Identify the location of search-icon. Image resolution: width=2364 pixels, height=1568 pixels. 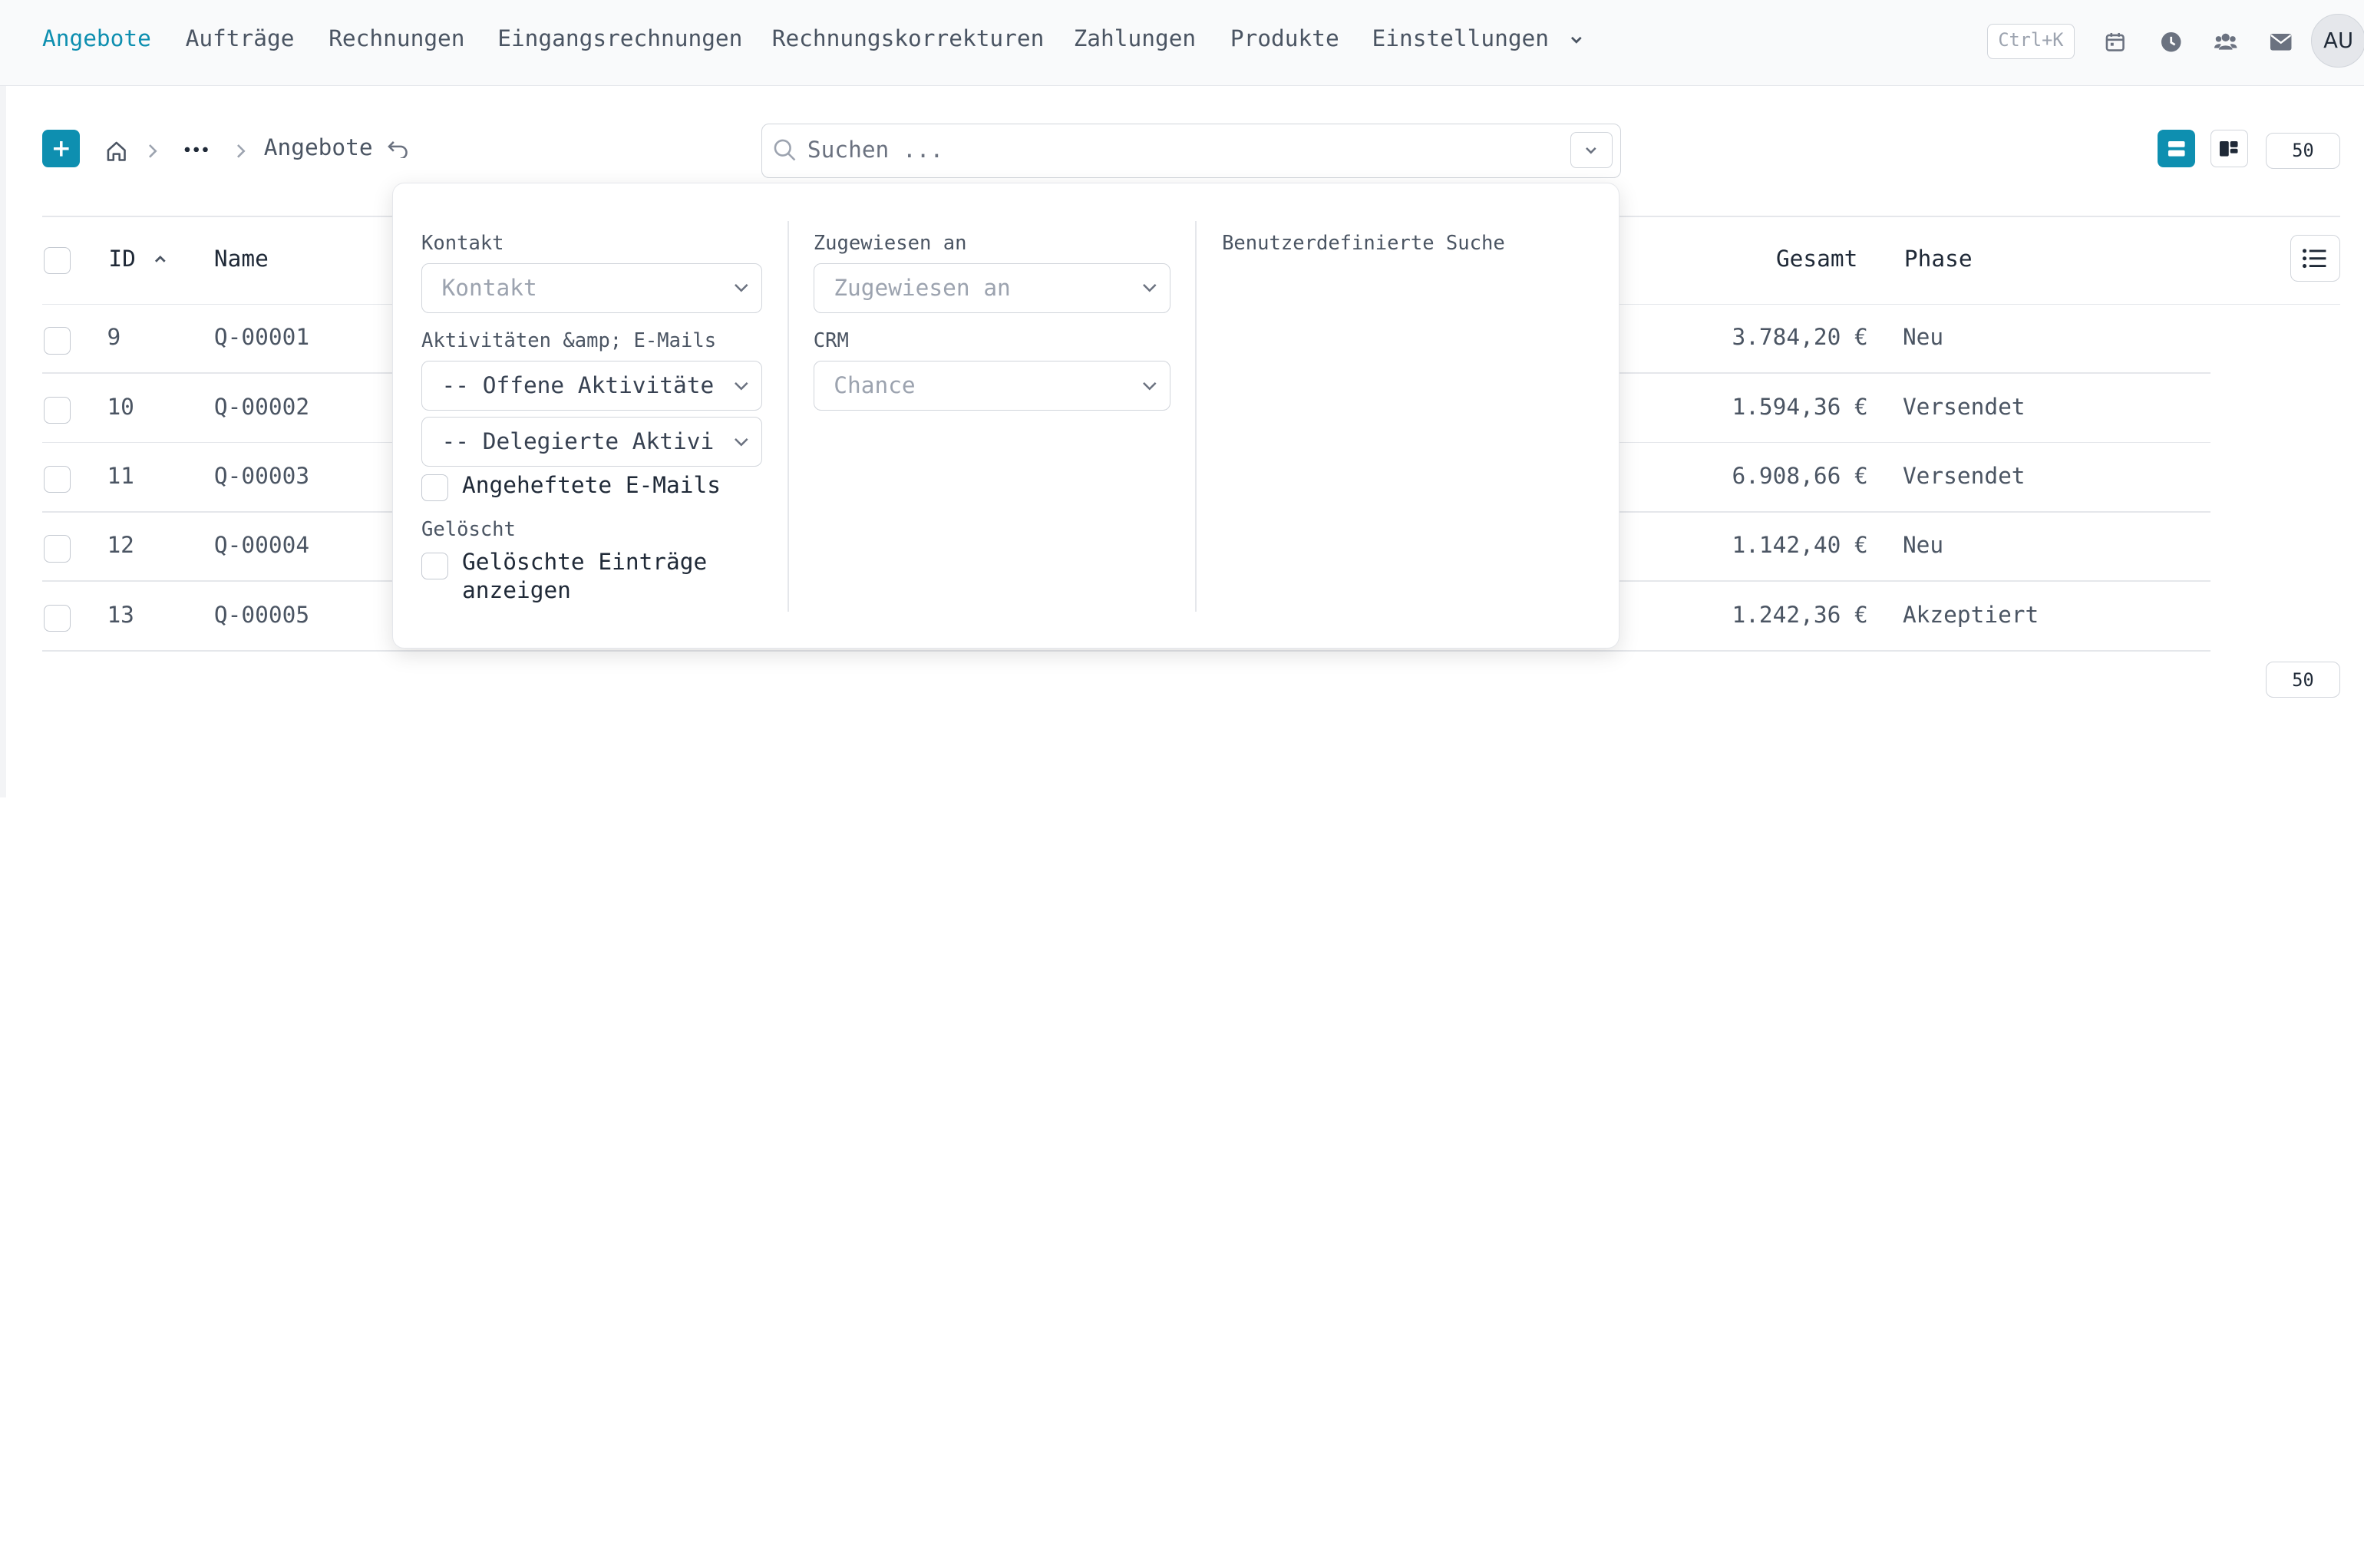
(785, 150).